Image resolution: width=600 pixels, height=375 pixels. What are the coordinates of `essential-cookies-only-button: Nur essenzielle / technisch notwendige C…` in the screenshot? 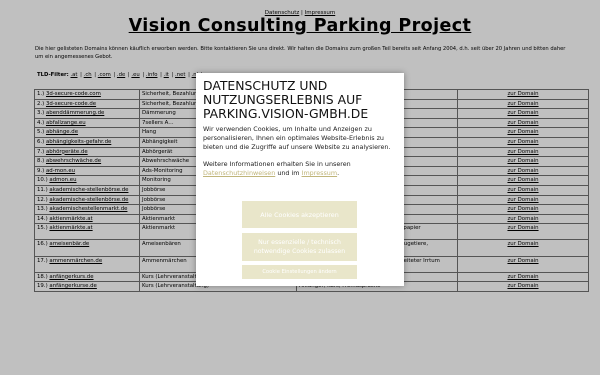 It's located at (299, 247).